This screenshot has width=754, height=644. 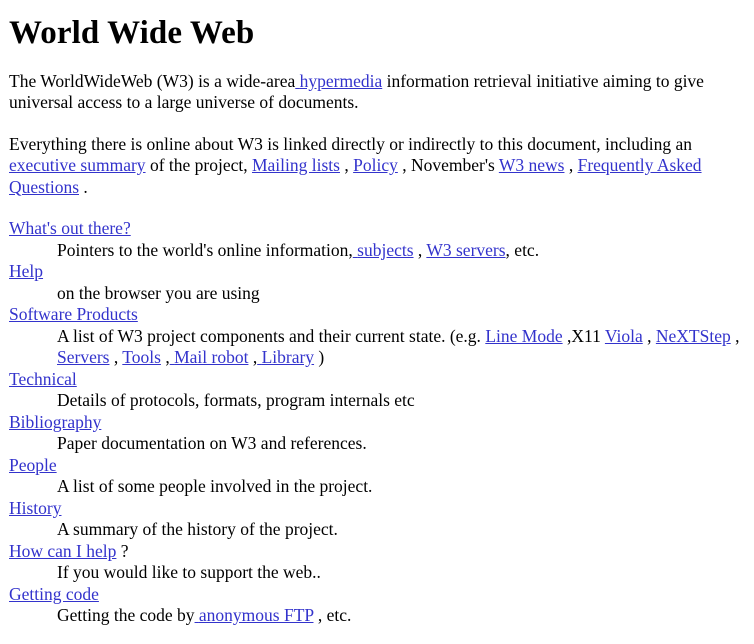 What do you see at coordinates (465, 250) in the screenshot?
I see `index-description-link: W3 servers` at bounding box center [465, 250].